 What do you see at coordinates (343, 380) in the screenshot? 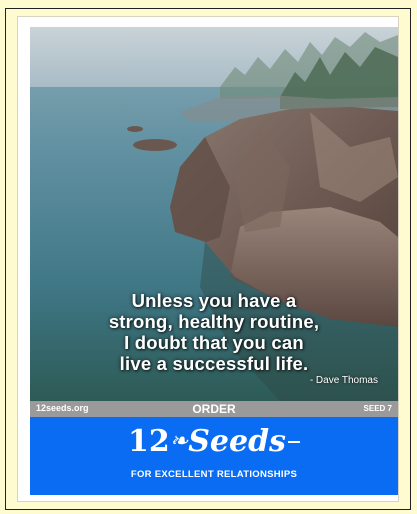
I see `quote-author: - Dave Thomas` at bounding box center [343, 380].